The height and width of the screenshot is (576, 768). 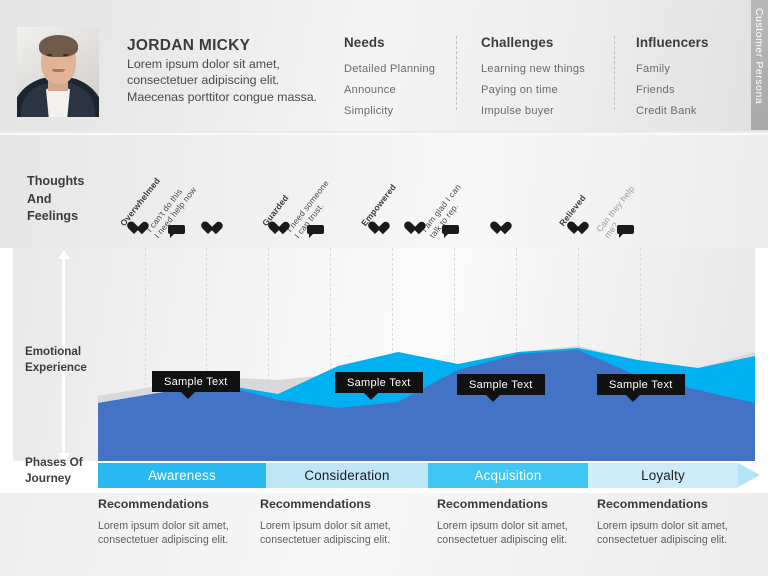 I want to click on influencers-item: Family, so click(x=653, y=69).